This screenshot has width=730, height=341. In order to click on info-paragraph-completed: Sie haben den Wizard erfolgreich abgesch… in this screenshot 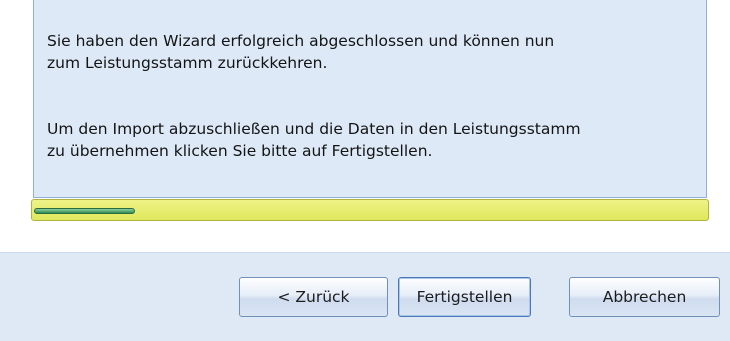, I will do `click(301, 52)`.